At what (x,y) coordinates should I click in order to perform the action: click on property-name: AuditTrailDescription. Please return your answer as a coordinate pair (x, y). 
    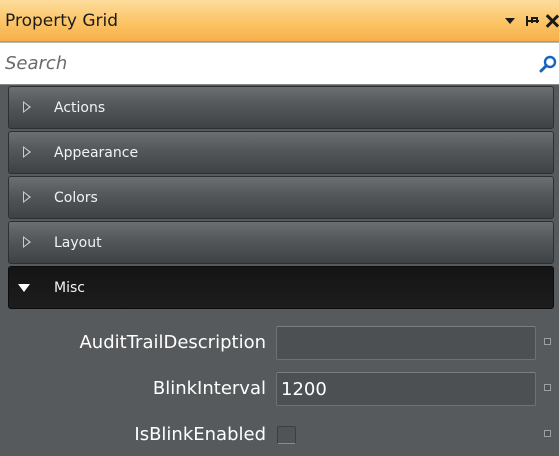
    Looking at the image, I should click on (172, 342).